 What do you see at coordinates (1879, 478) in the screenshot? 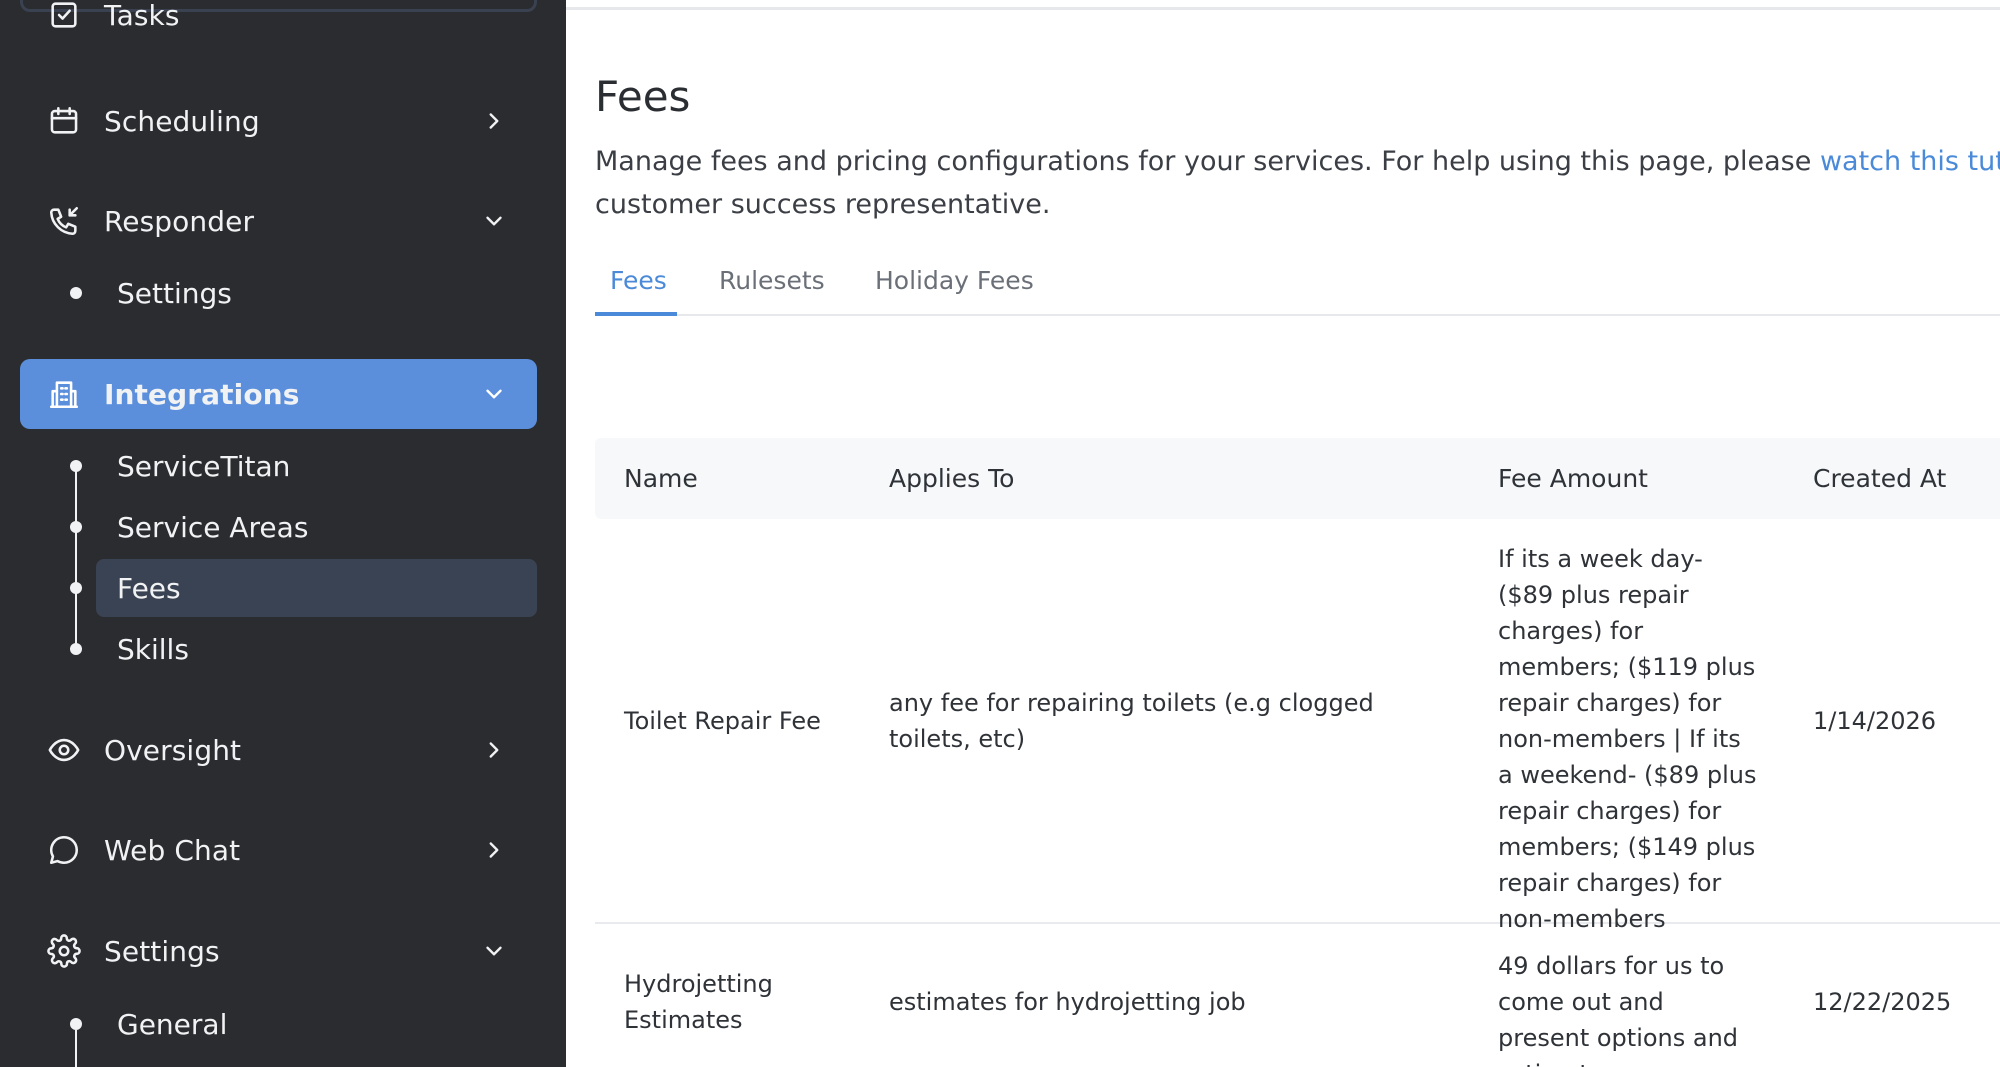
I see `column-header-created-at: Created At` at bounding box center [1879, 478].